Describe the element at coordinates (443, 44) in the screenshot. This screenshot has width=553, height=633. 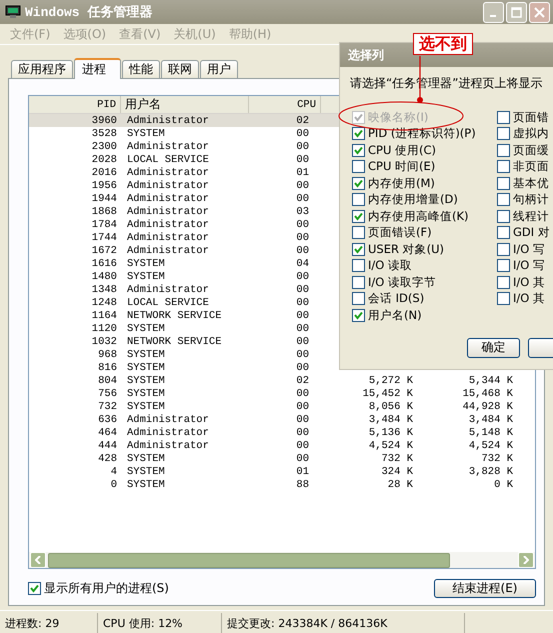
I see `annotation-label: 选不到` at that location.